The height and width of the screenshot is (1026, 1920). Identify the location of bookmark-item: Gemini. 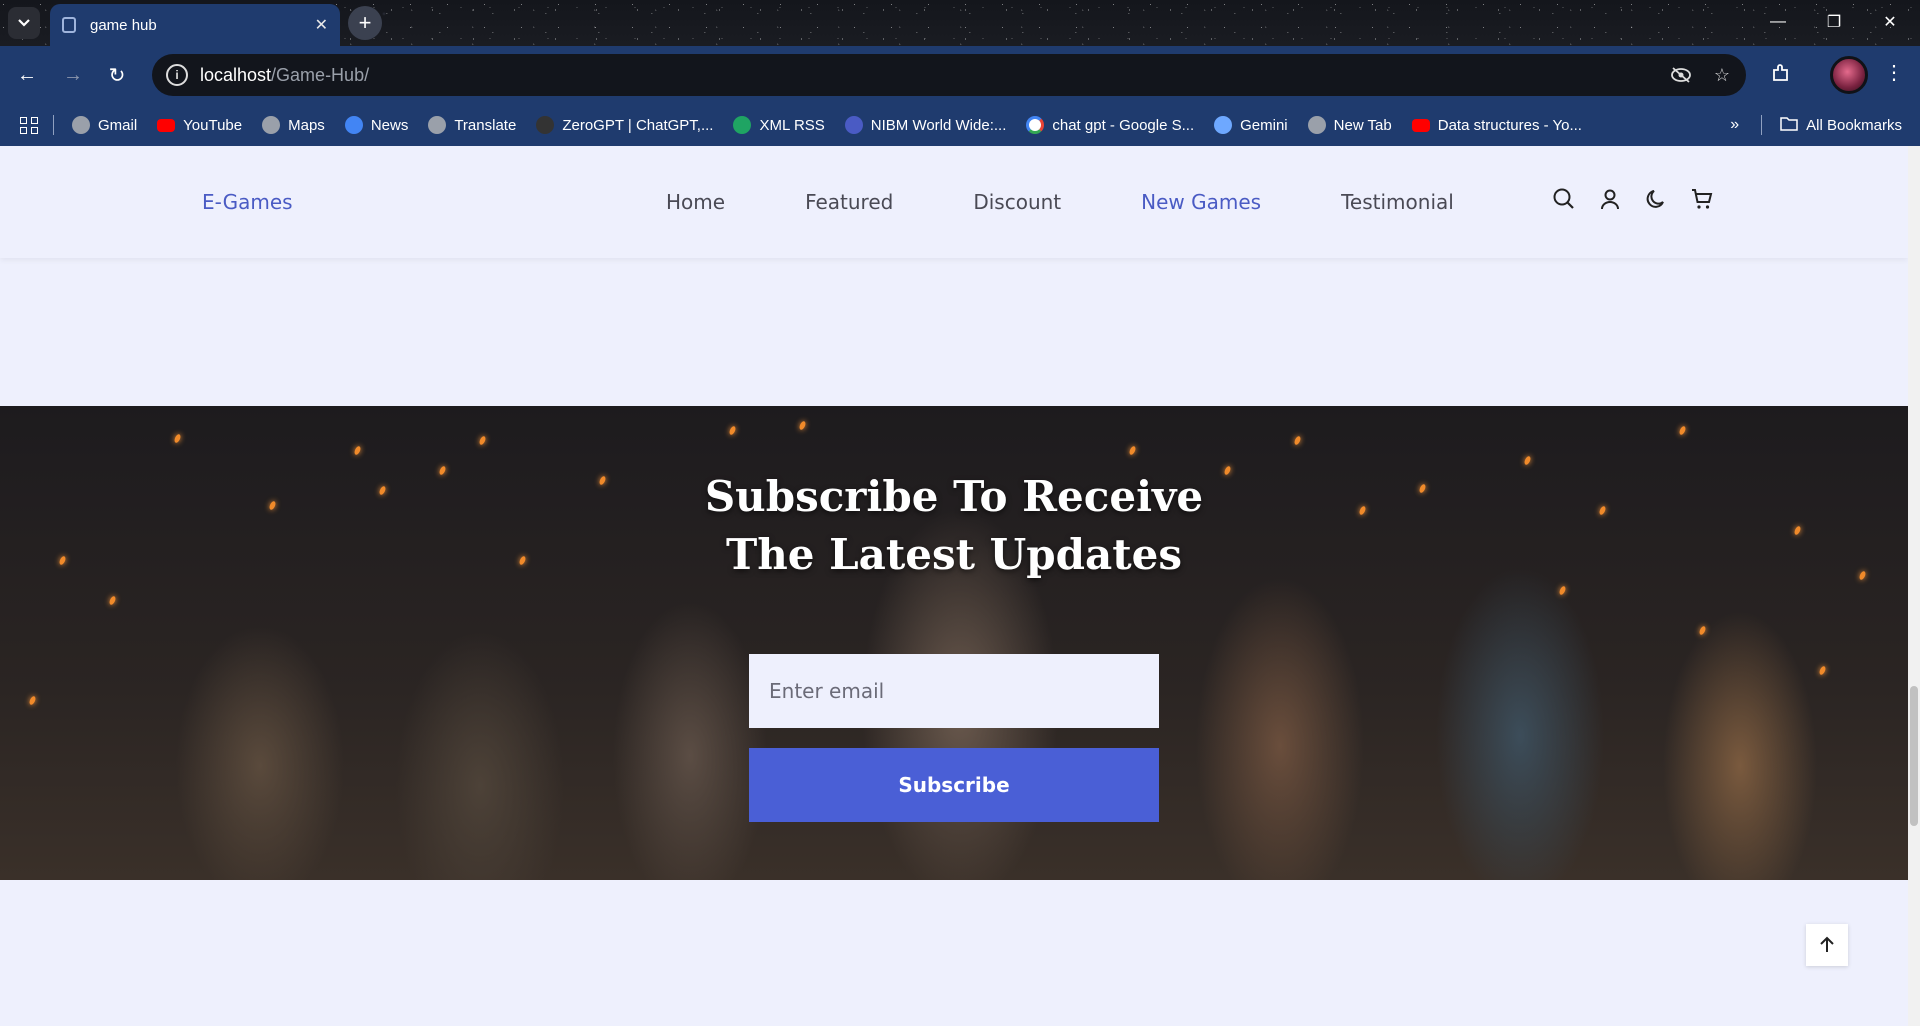
(1251, 125).